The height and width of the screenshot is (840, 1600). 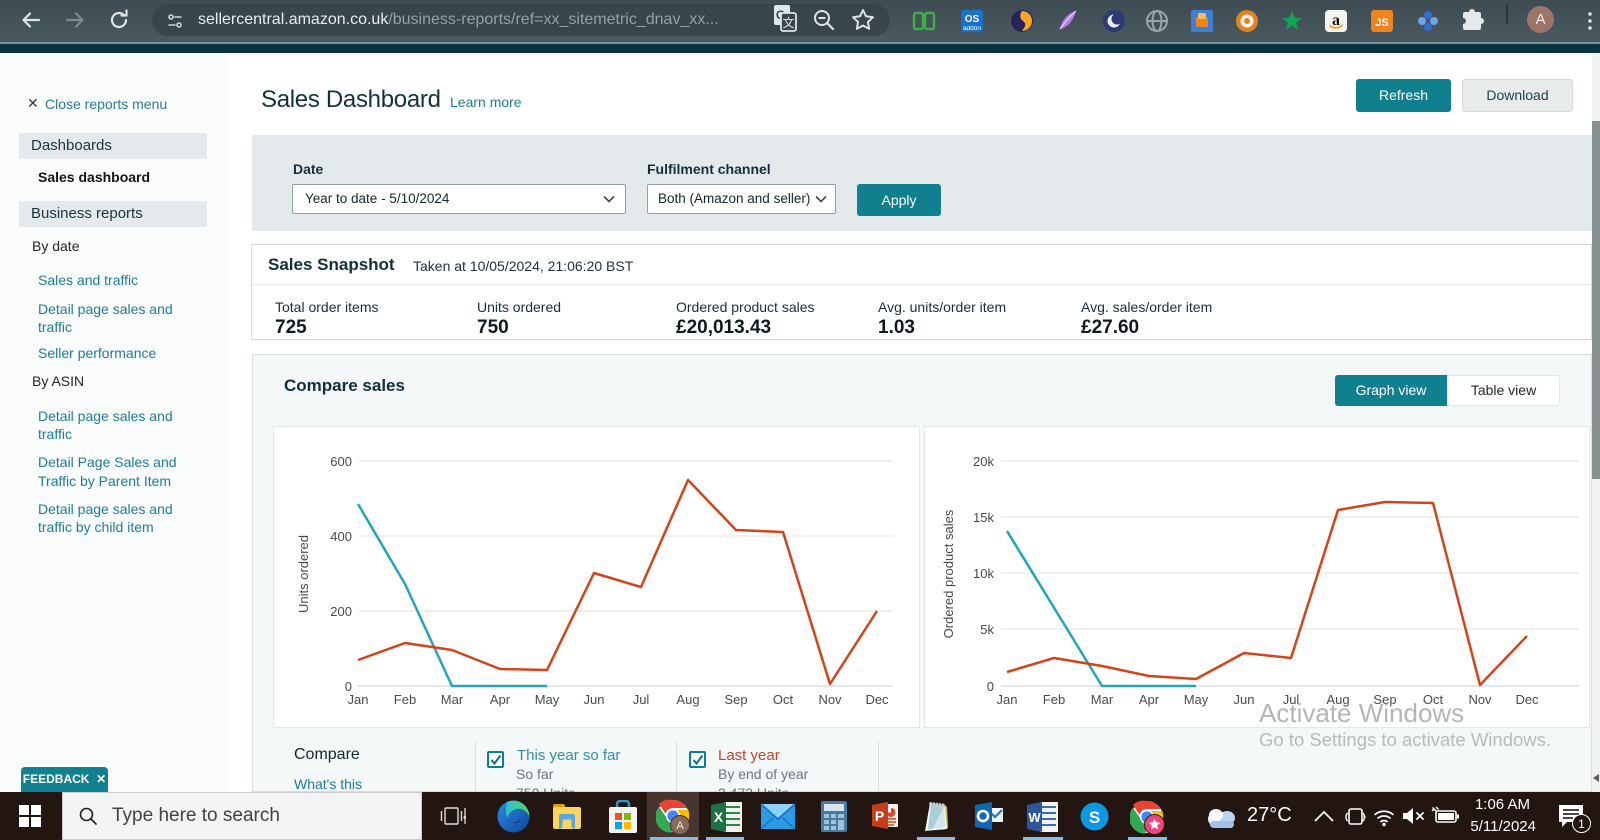 What do you see at coordinates (341, 611) in the screenshot?
I see `svg-text: 200` at bounding box center [341, 611].